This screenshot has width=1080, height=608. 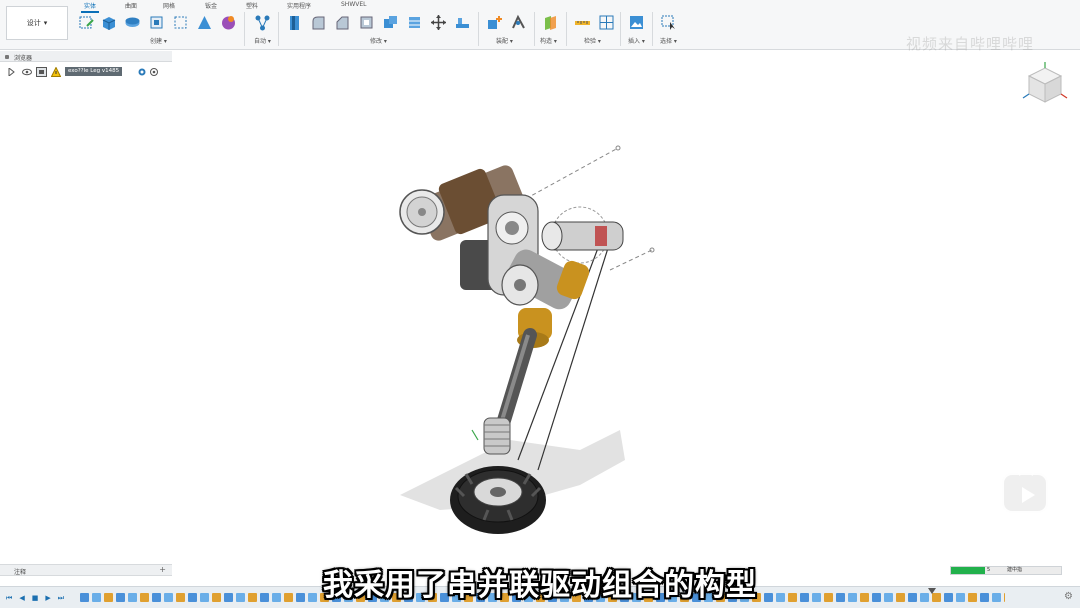 What do you see at coordinates (11, 72) in the screenshot?
I see `expand-arrow-icon` at bounding box center [11, 72].